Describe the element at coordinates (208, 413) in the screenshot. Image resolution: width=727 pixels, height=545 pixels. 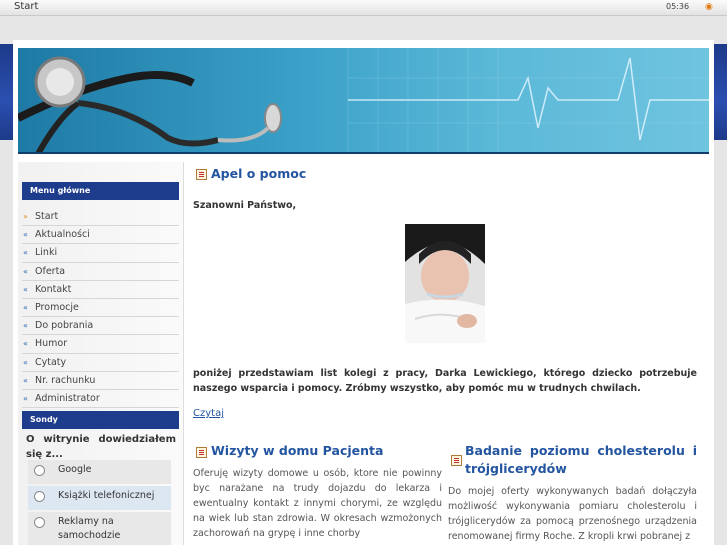
I see `read-more-link: Czytaj` at that location.